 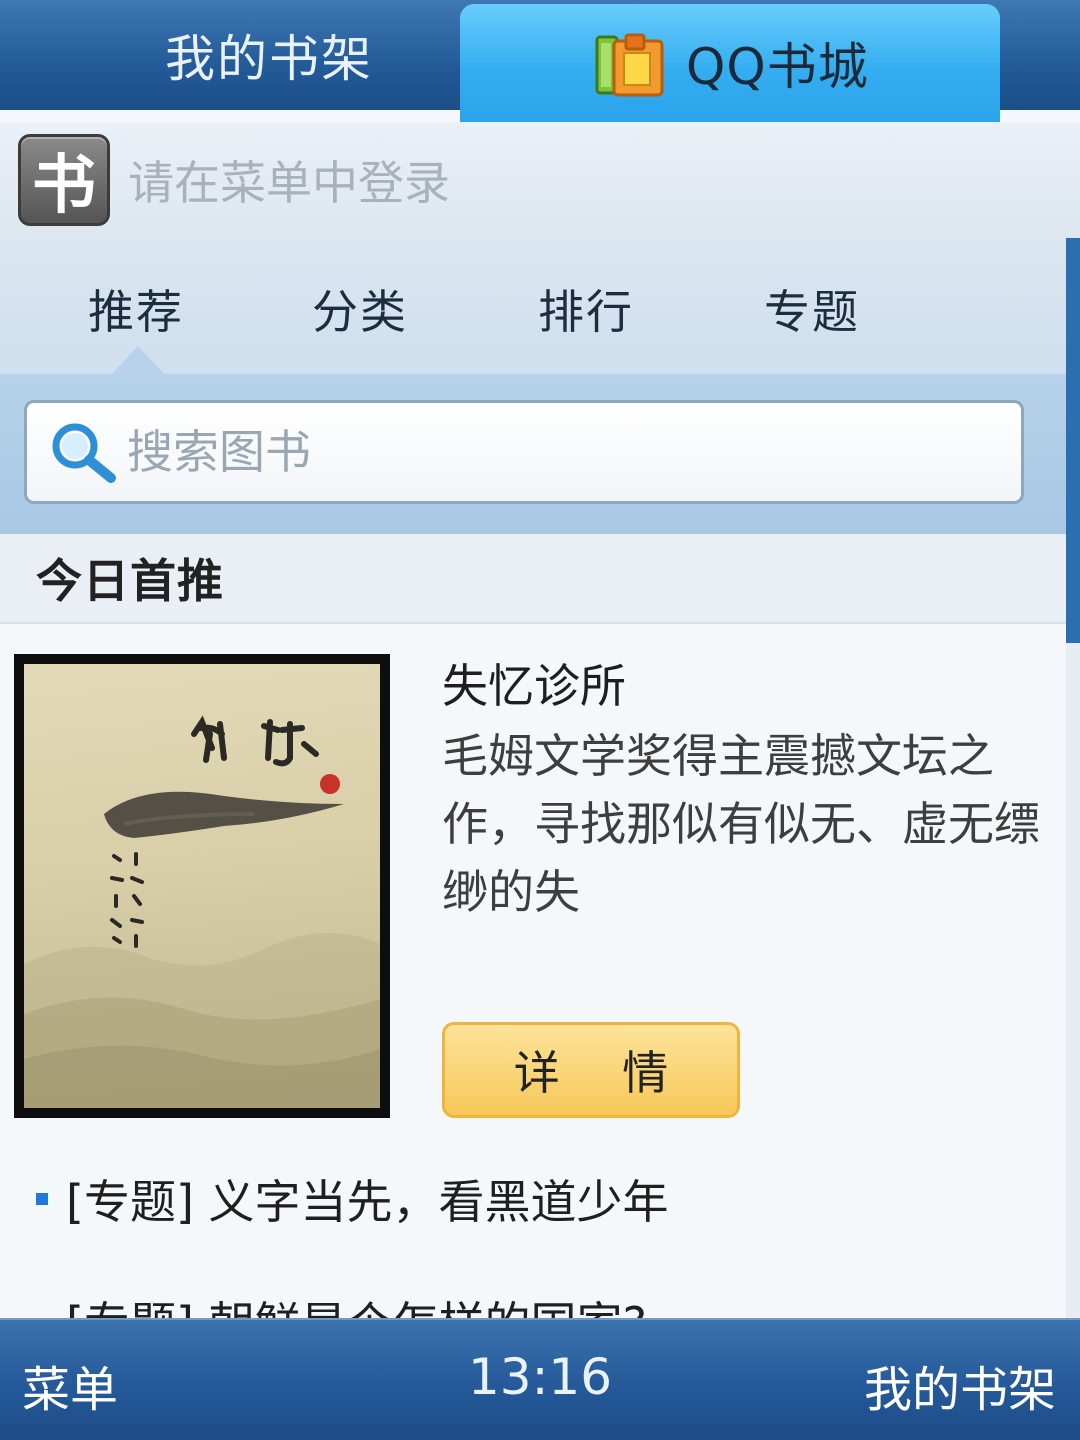 What do you see at coordinates (591, 1070) in the screenshot?
I see `details-button: 详 情` at bounding box center [591, 1070].